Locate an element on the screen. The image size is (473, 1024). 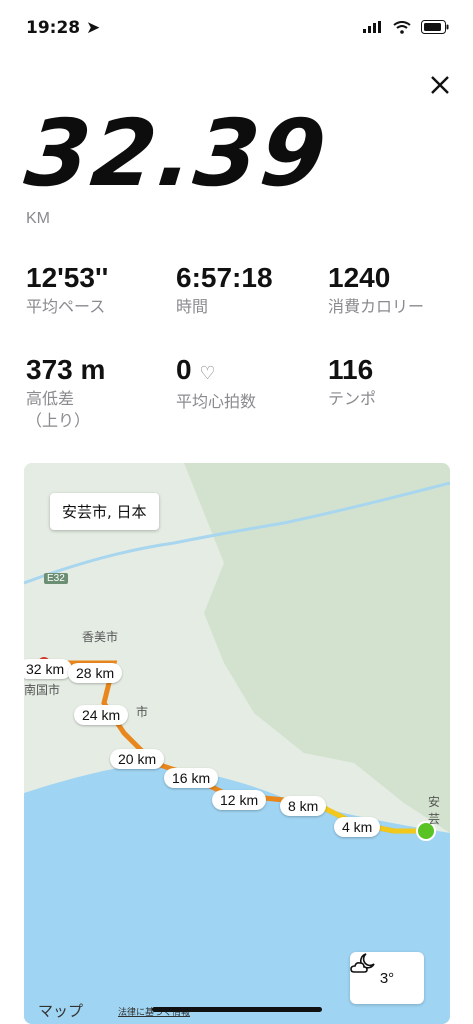
km-marker: 28 km is located at coordinates (95, 673).